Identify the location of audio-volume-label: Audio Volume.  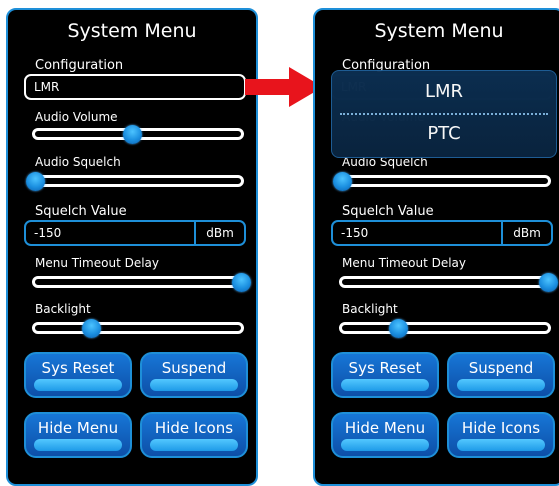
(76, 117).